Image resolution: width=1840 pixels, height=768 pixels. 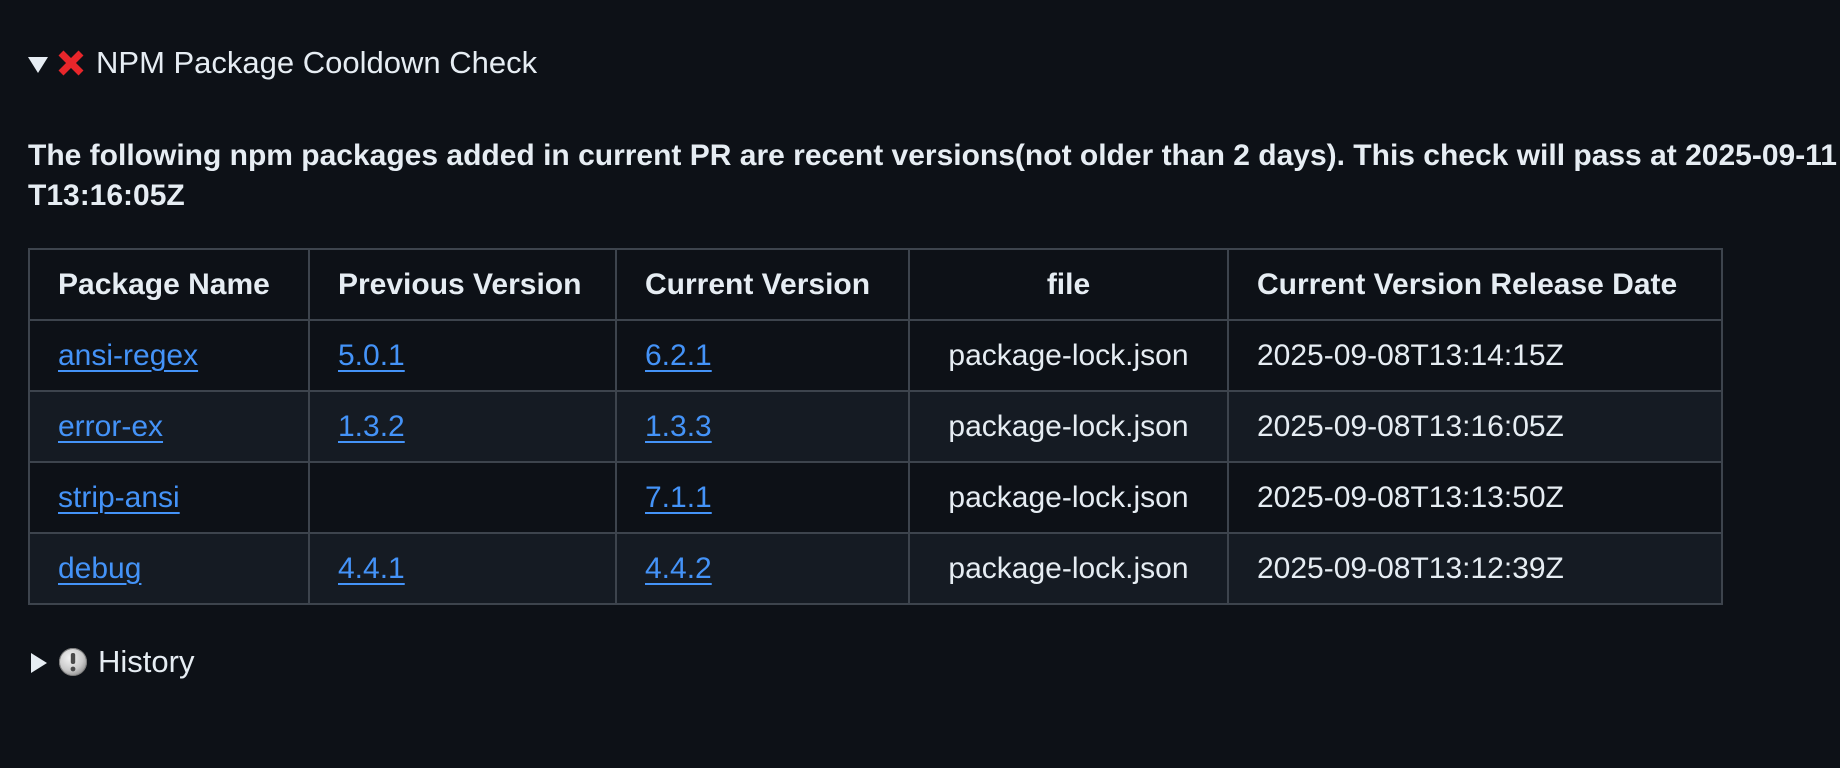 What do you see at coordinates (1475, 568) in the screenshot?
I see `release-date-cell: 2025-09-08T13:12:39Z` at bounding box center [1475, 568].